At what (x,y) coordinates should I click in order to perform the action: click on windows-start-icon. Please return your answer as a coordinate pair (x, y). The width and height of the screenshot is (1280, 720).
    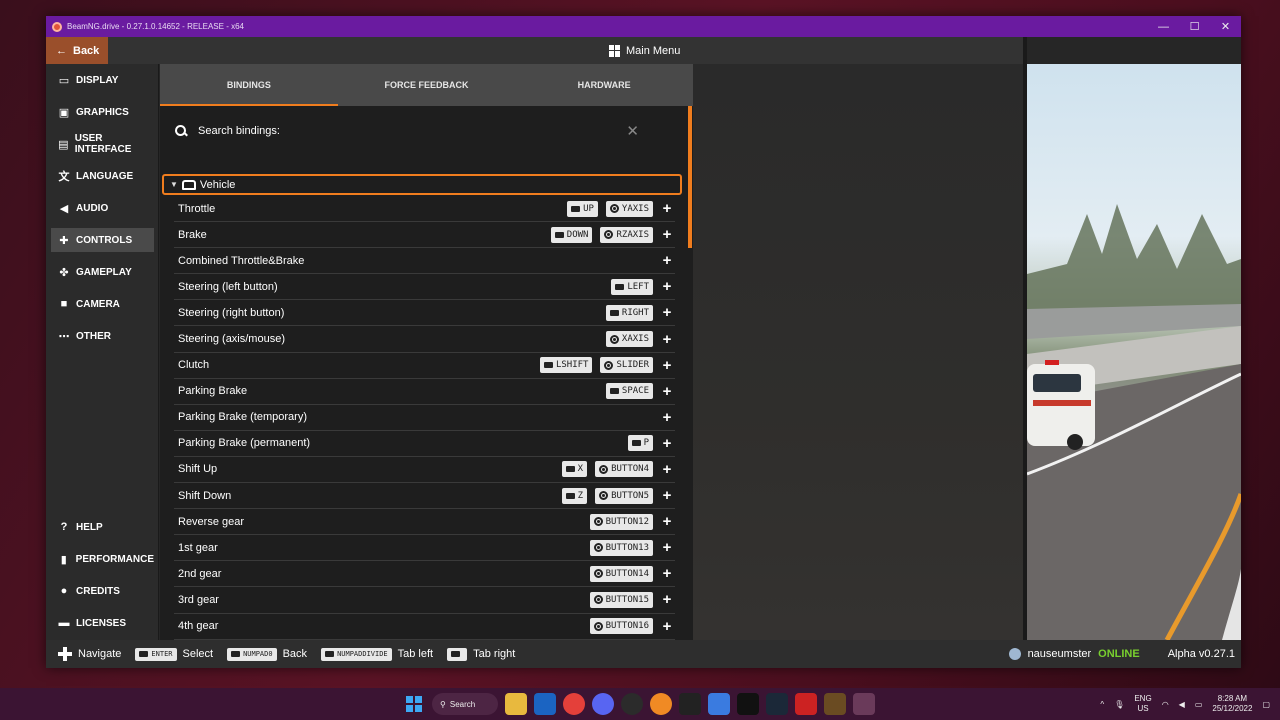
    Looking at the image, I should click on (414, 704).